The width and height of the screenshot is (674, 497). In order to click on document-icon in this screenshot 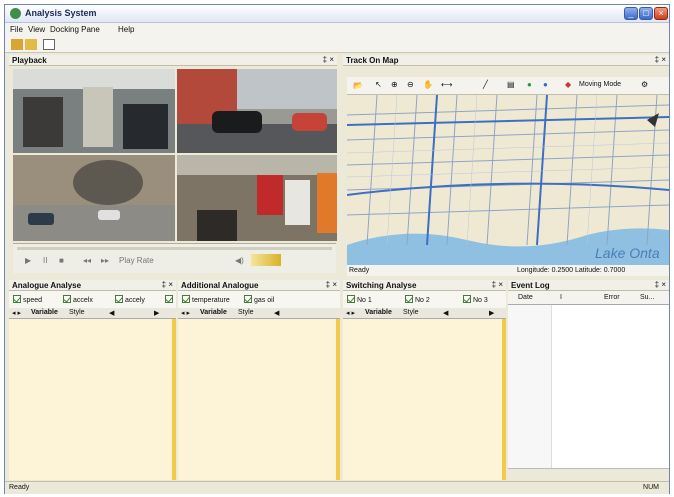, I will do `click(49, 44)`.